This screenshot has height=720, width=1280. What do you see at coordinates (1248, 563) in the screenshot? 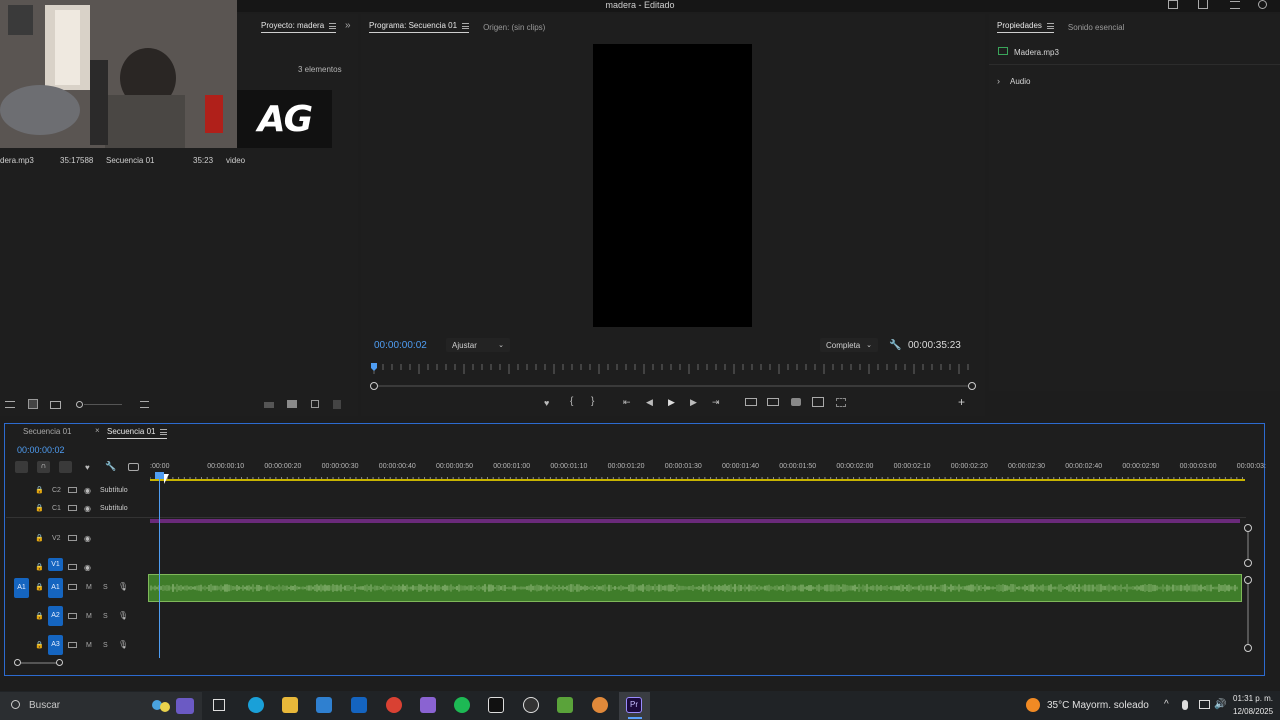
I see `v-scroll-handle-mid` at bounding box center [1248, 563].